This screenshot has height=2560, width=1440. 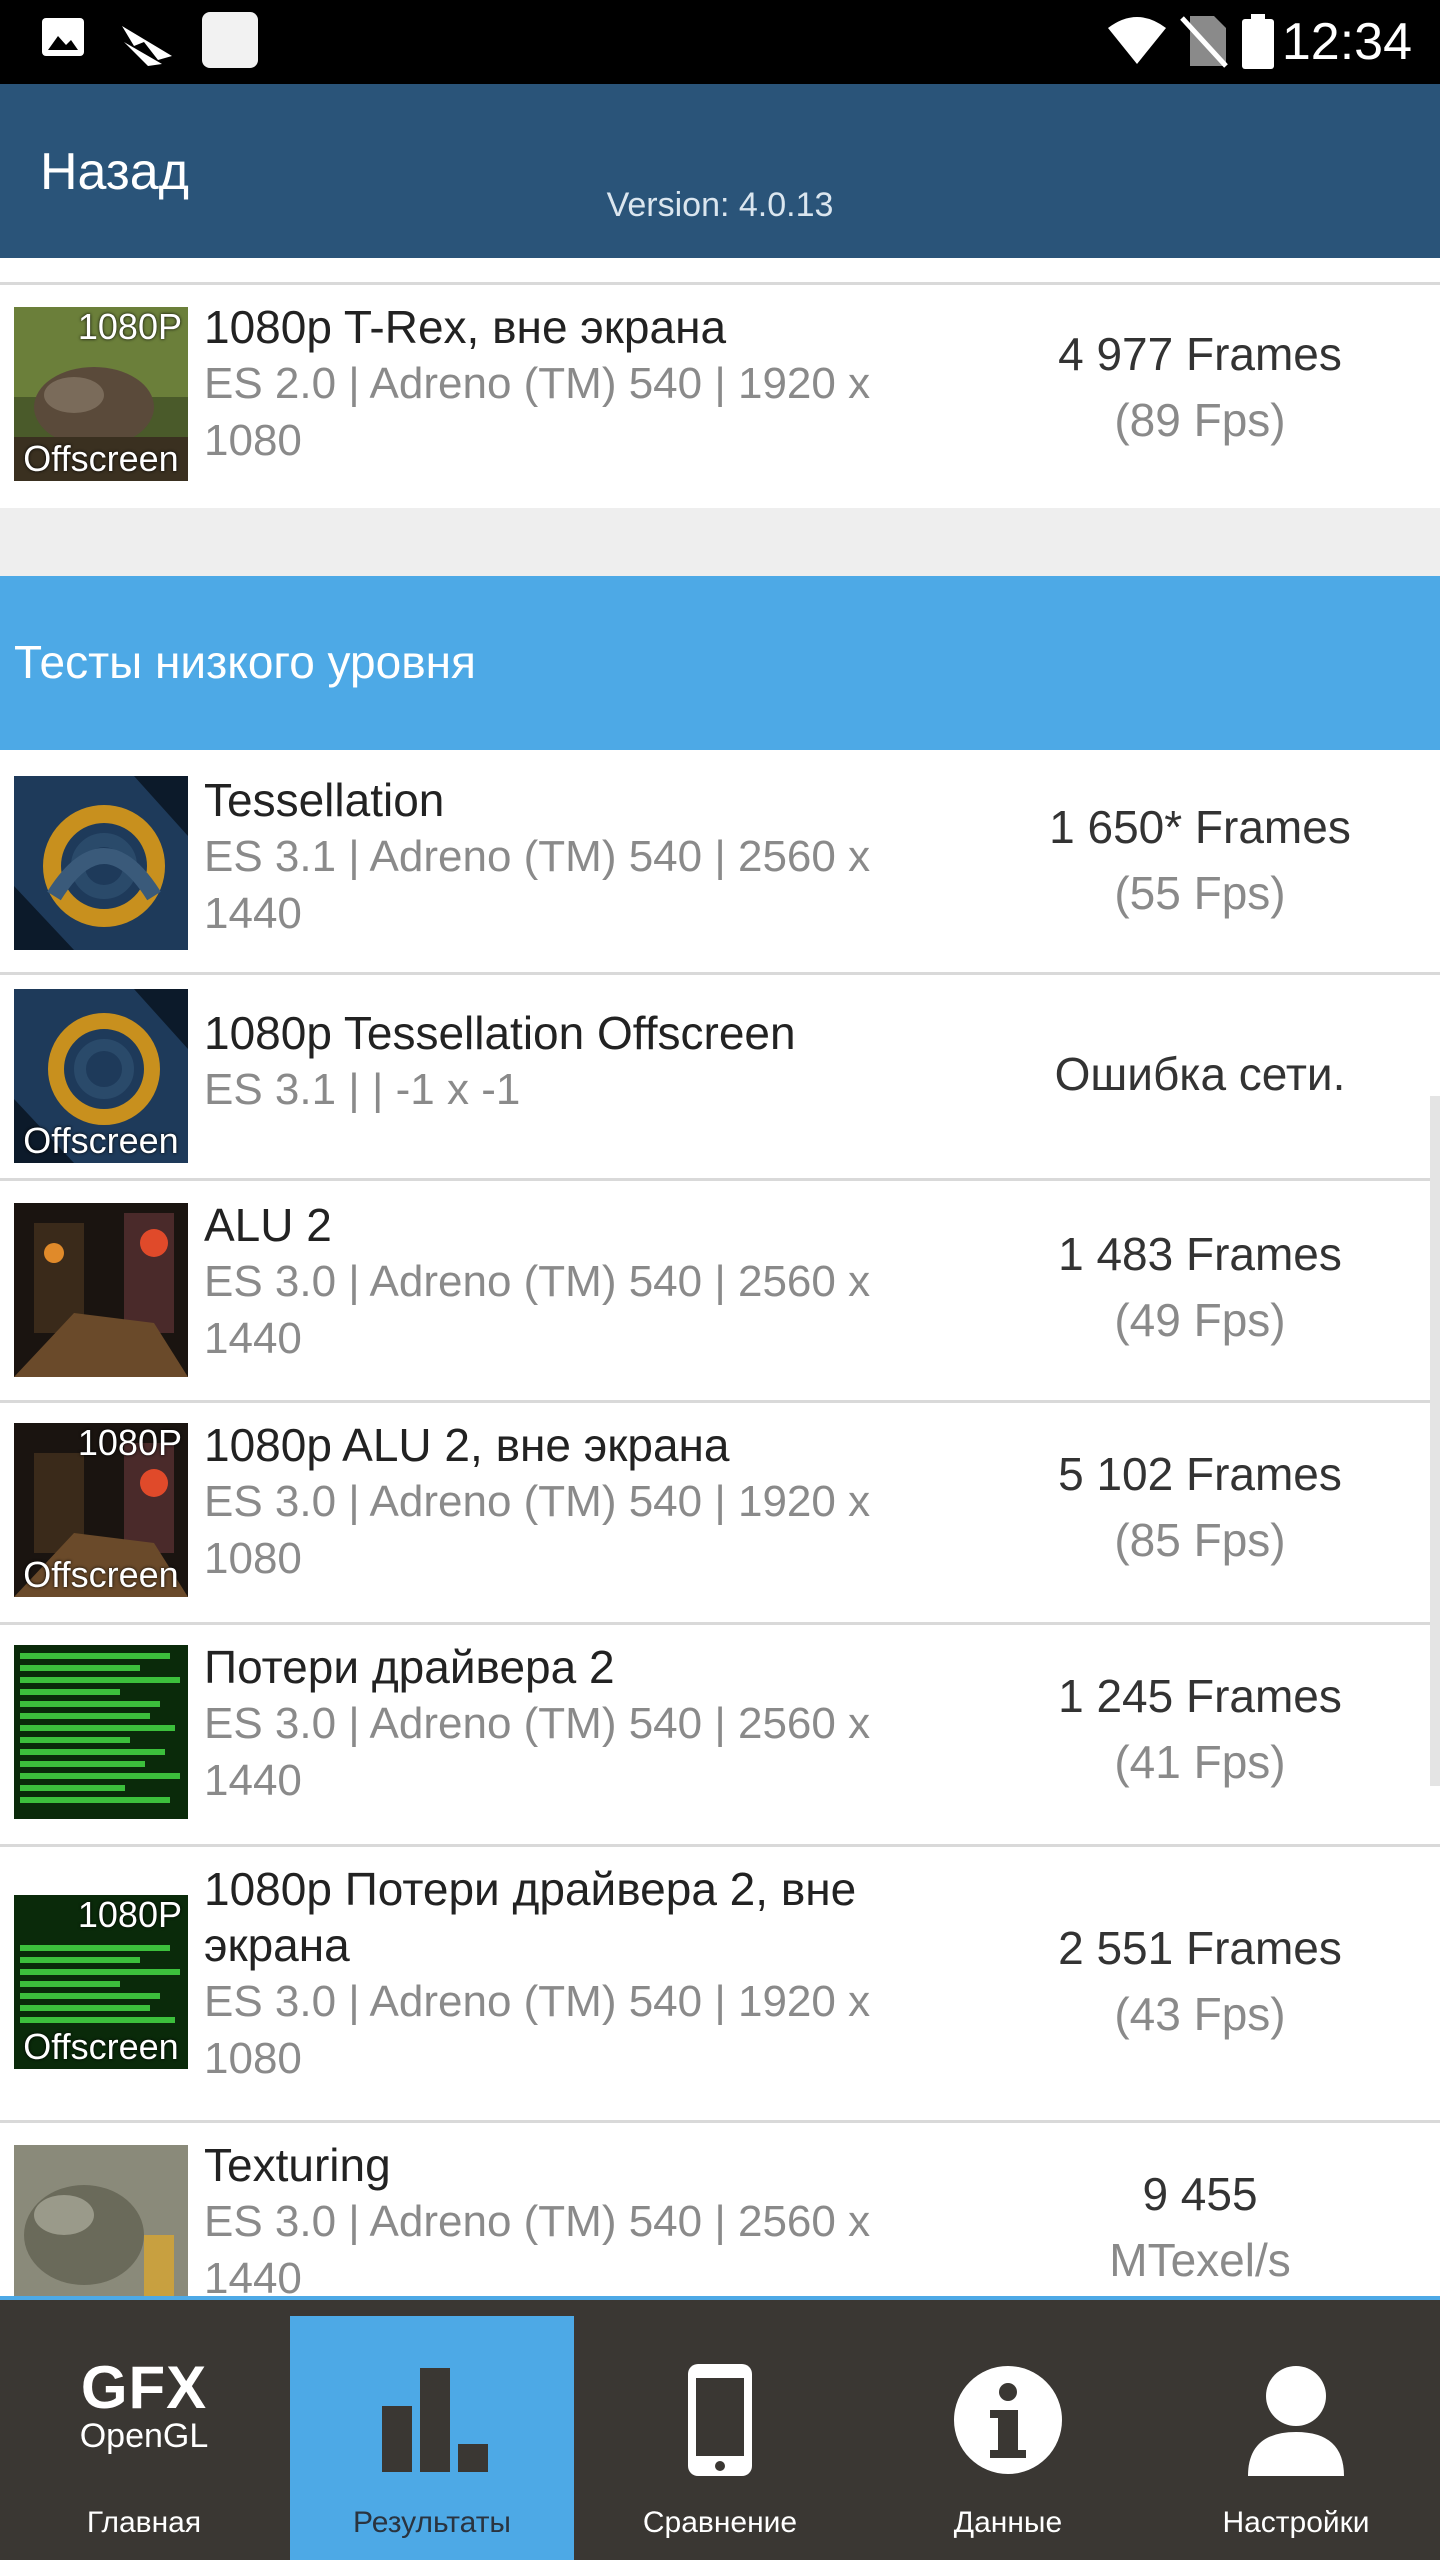 What do you see at coordinates (1008, 2420) in the screenshot?
I see `info-icon` at bounding box center [1008, 2420].